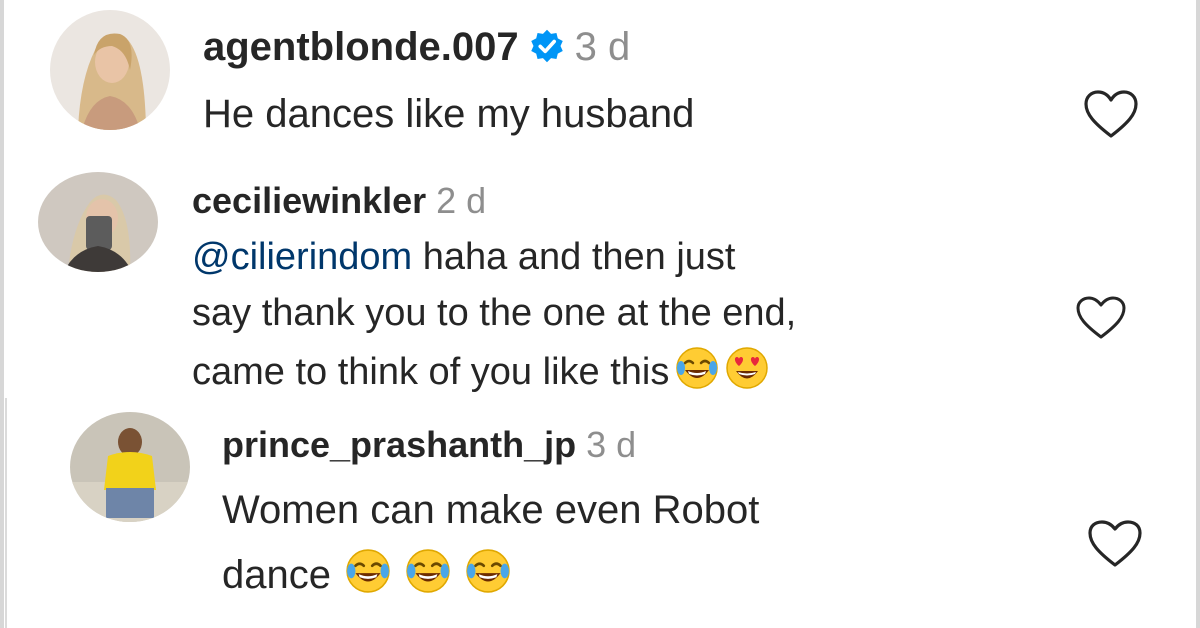 This screenshot has height=628, width=1200. I want to click on mention-link: @cilierindom, so click(302, 257).